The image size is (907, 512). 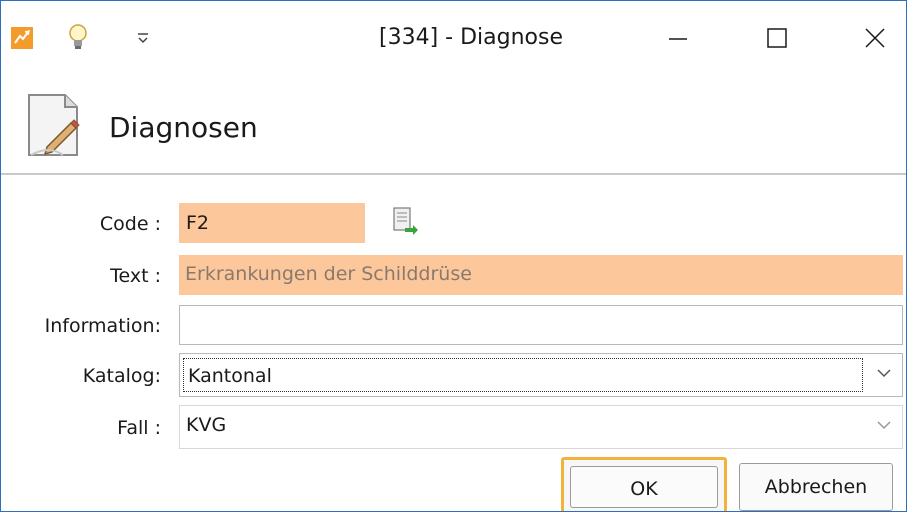 What do you see at coordinates (816, 487) in the screenshot?
I see `cancel-button: Abbrechen` at bounding box center [816, 487].